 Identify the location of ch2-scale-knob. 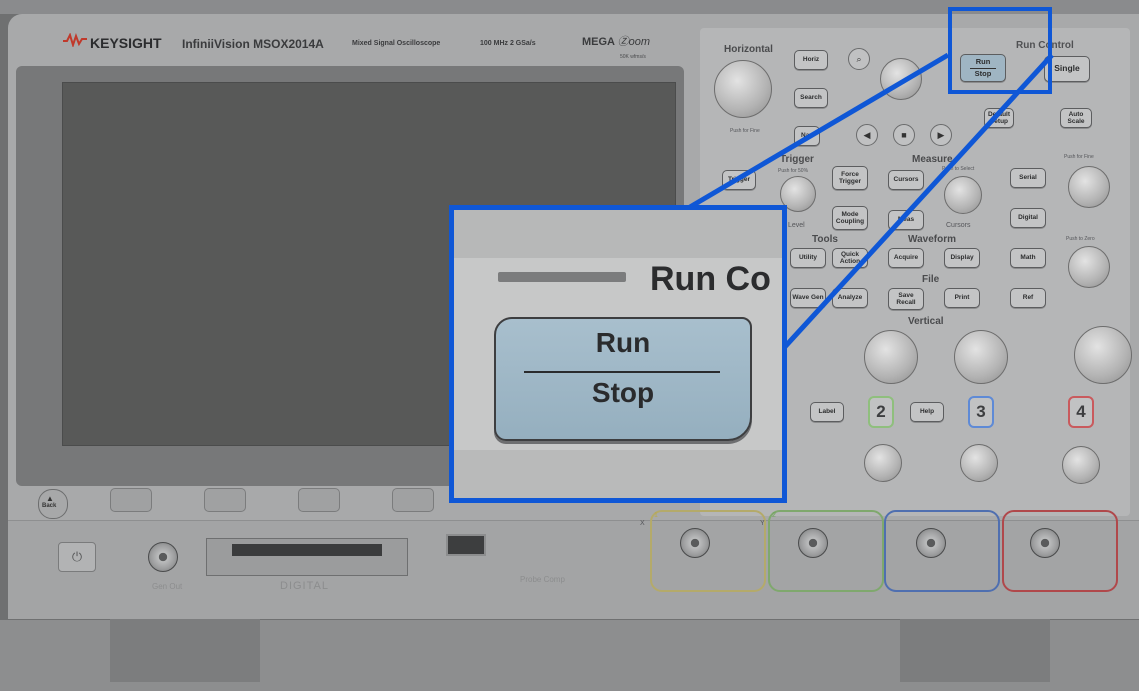
(891, 357).